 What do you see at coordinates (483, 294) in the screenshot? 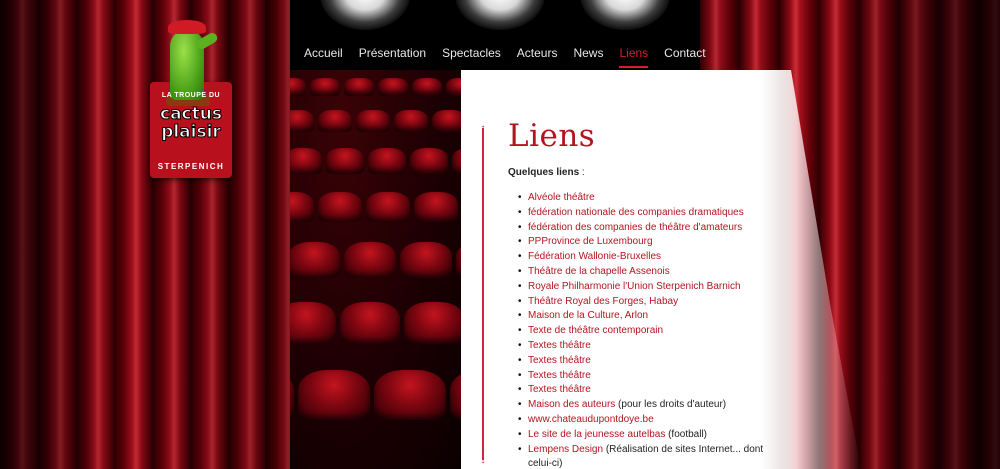
I see `scrollbar-track` at bounding box center [483, 294].